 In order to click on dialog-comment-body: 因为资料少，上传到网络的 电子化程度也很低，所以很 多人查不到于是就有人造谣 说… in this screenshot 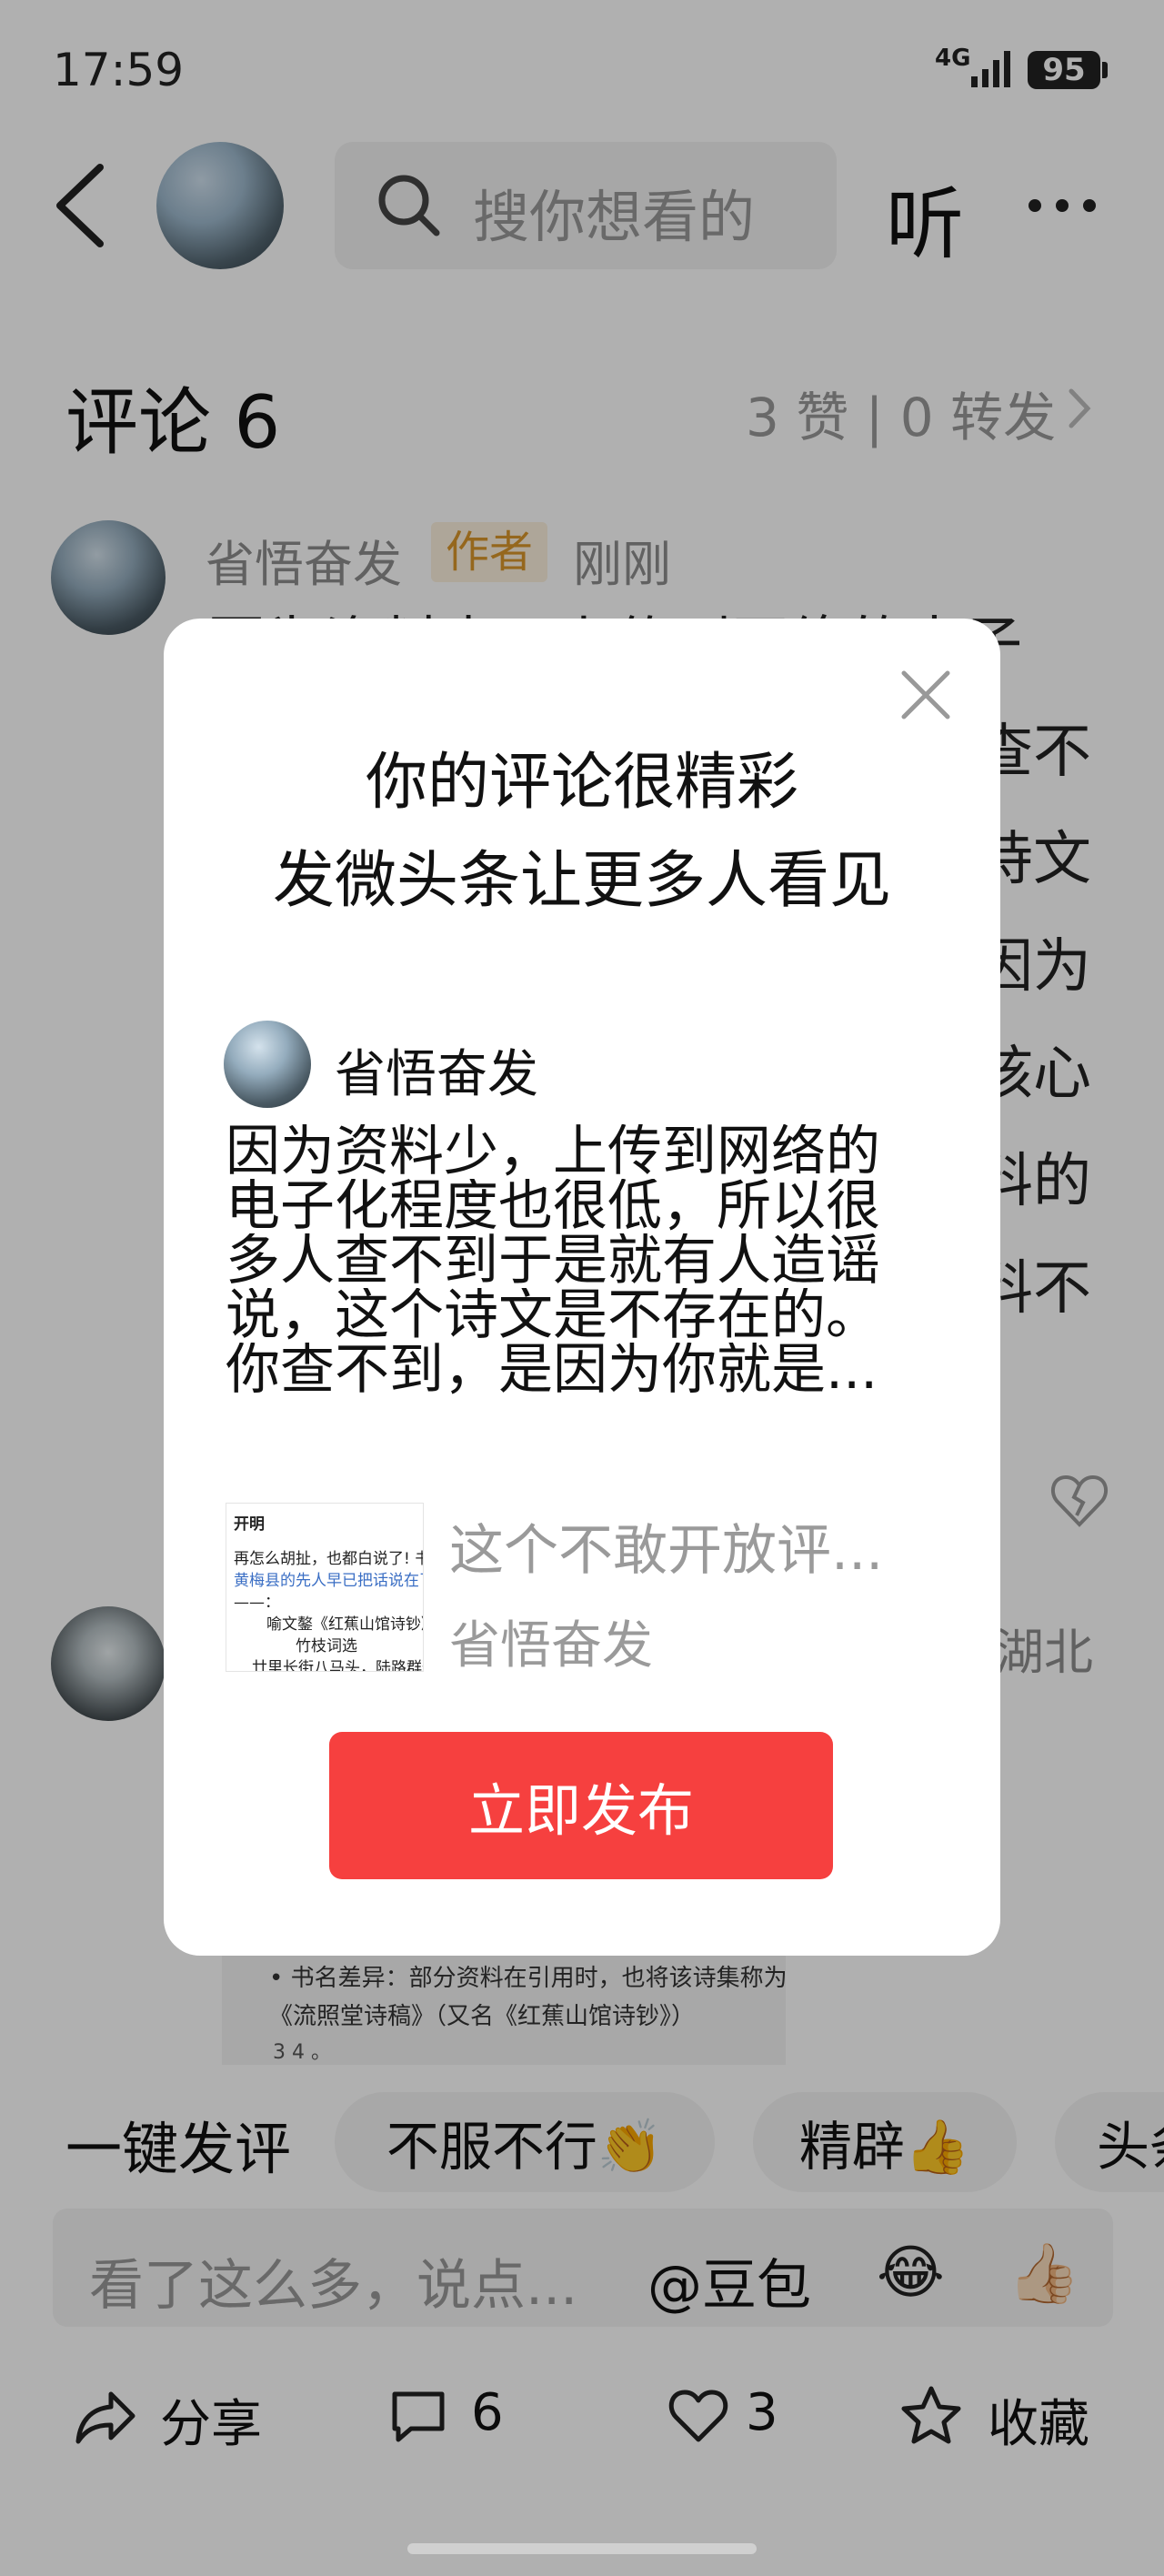, I will do `click(581, 1260)`.